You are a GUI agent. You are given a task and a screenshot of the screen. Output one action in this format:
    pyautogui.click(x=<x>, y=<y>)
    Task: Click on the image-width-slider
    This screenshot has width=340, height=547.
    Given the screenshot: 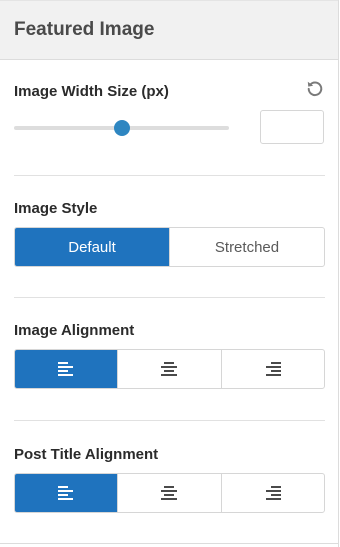 What is the action you would take?
    pyautogui.click(x=121, y=128)
    